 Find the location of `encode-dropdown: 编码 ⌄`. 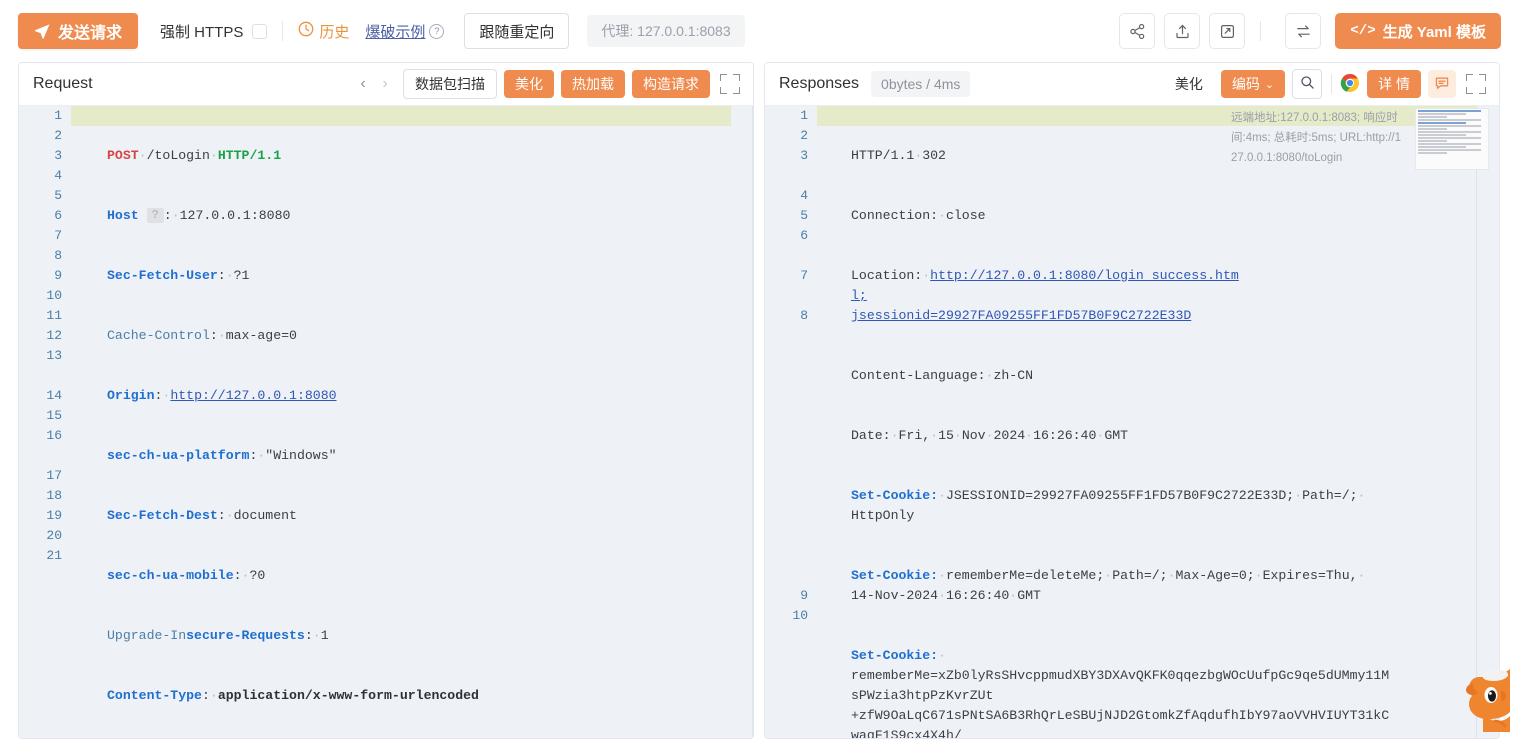

encode-dropdown: 编码 ⌄ is located at coordinates (1253, 84).